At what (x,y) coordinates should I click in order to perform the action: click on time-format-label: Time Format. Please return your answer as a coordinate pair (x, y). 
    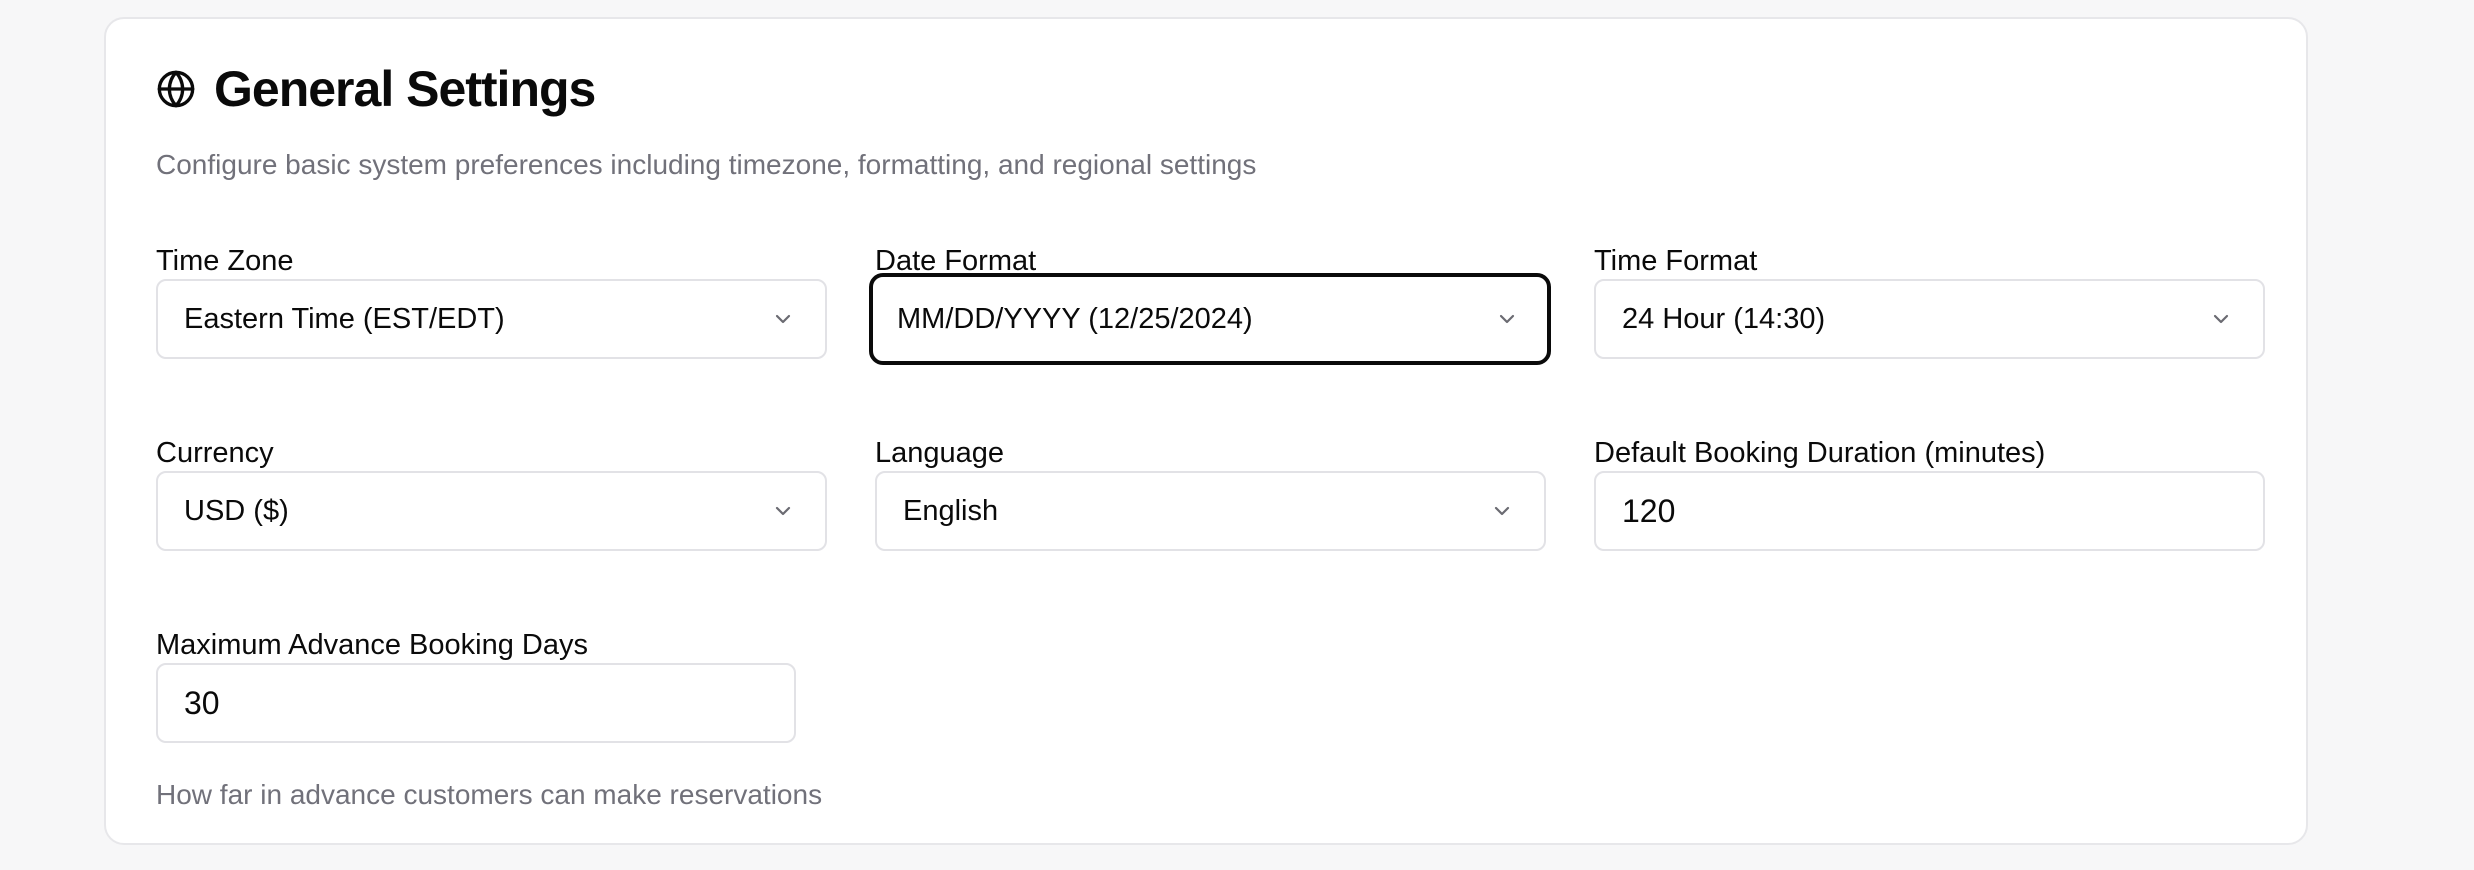
    Looking at the image, I should click on (1676, 261).